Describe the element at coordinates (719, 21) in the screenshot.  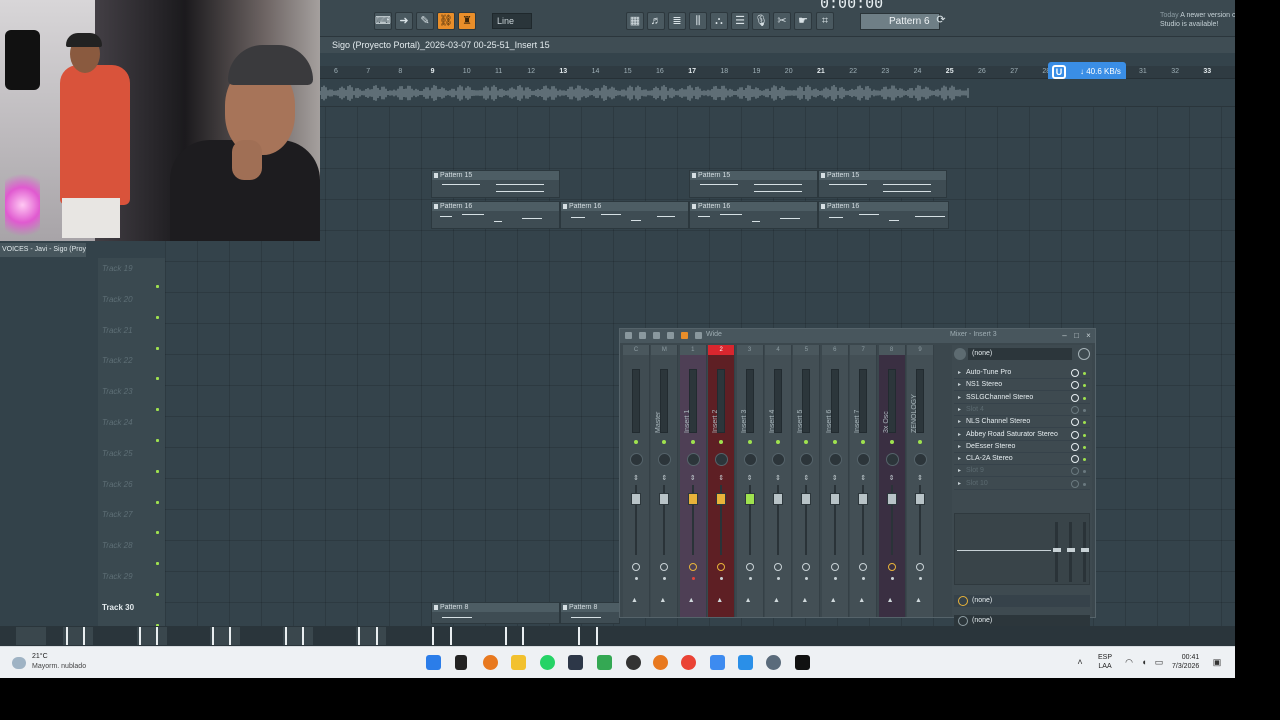
I see `plugin-picker-icon: ⛬` at that location.